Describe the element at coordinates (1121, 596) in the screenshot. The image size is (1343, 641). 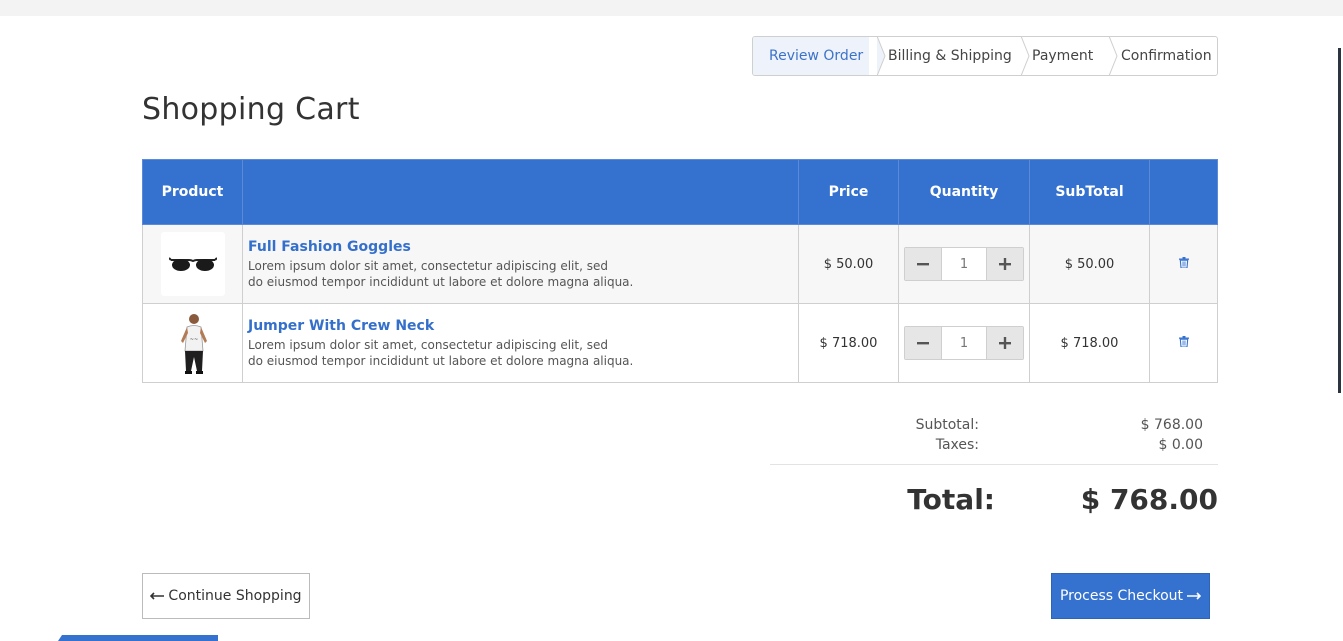
I see `process-checkout-label: Process Checkout` at that location.